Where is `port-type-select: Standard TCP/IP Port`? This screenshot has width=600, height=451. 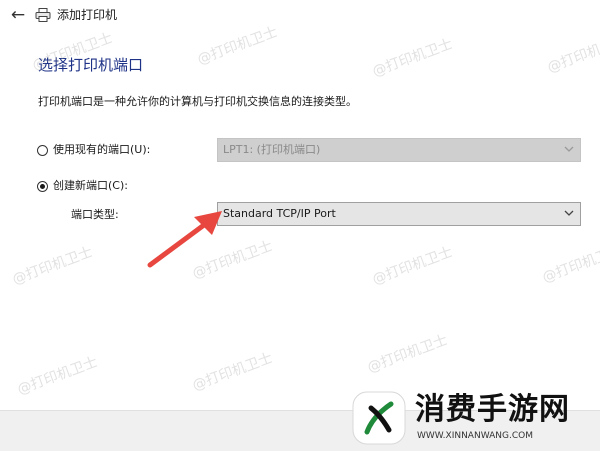
port-type-select: Standard TCP/IP Port is located at coordinates (399, 214).